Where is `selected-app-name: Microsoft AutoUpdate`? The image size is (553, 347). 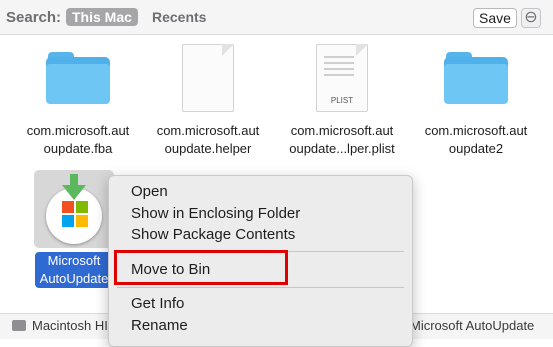
selected-app-name: Microsoft AutoUpdate is located at coordinates (74, 270).